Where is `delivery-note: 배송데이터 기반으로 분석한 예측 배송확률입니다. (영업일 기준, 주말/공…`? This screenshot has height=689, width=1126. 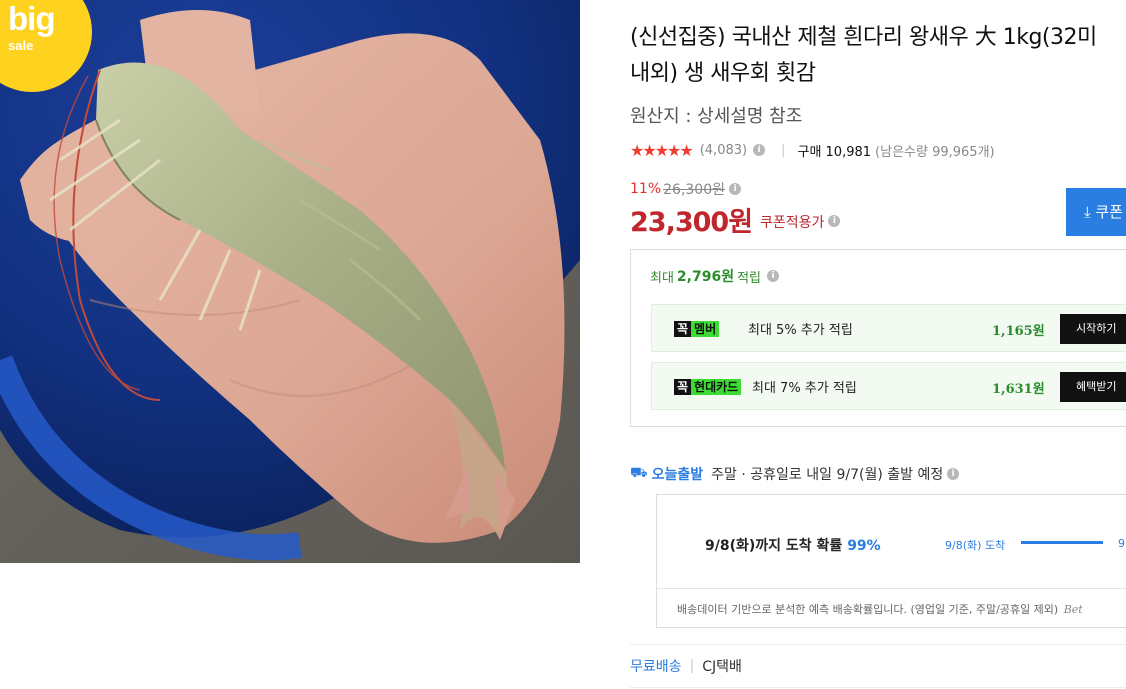 delivery-note: 배송데이터 기반으로 분석한 예측 배송확률입니다. (영업일 기준, 주말/공… is located at coordinates (880, 609).